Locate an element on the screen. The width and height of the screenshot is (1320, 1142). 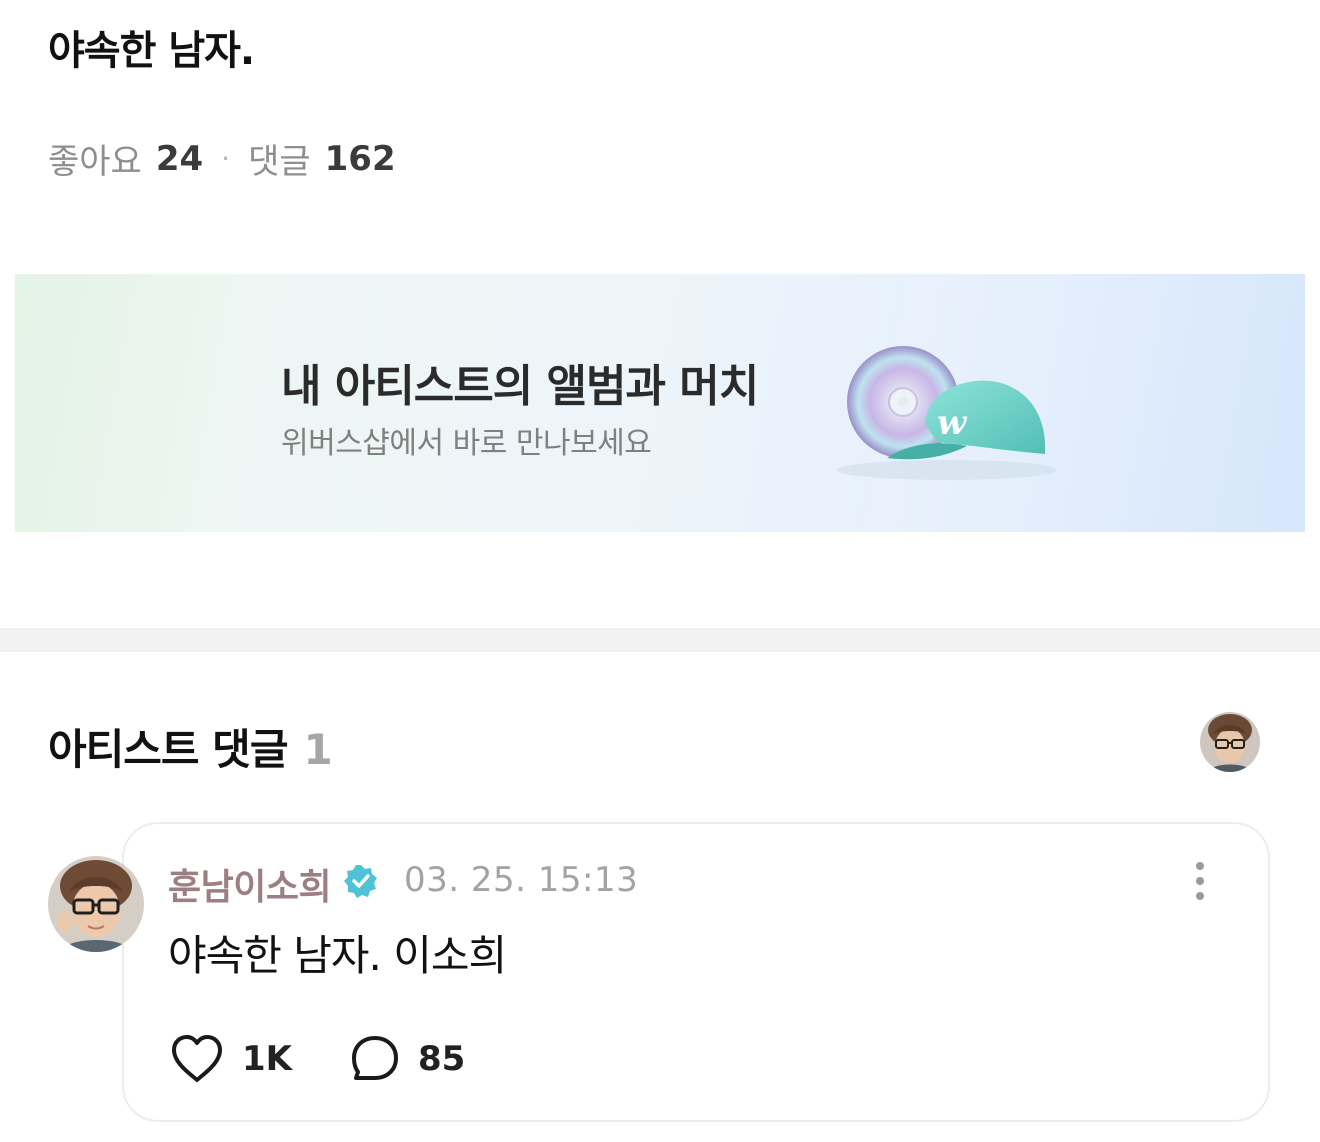
artist-comments-heading: 아티스트 댓글 1 is located at coordinates (190, 746).